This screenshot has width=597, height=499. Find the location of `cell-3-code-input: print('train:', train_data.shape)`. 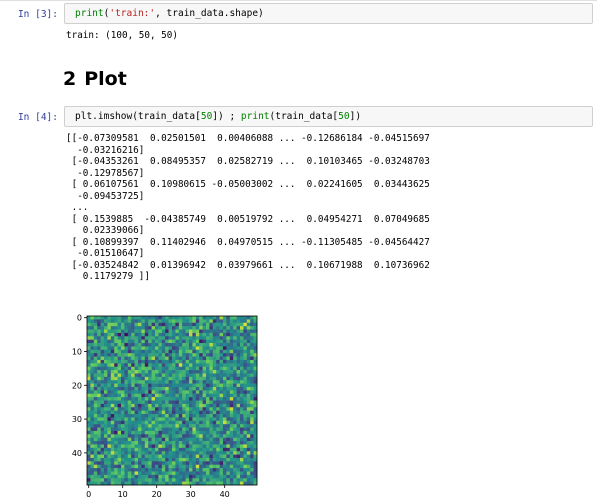

cell-3-code-input: print('train:', train_data.shape) is located at coordinates (328, 13).